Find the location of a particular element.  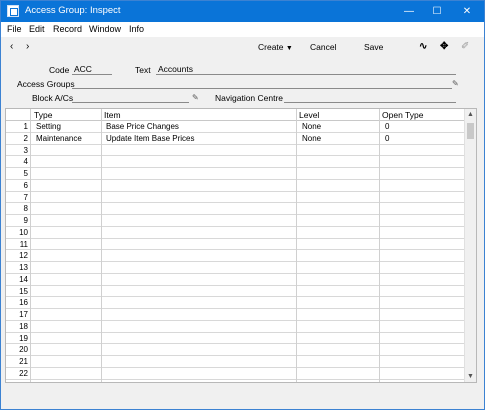

table-row: 8 is located at coordinates (235, 209).